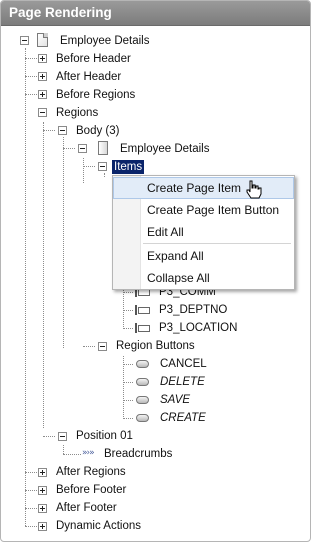 The width and height of the screenshot is (320, 542). I want to click on tree-node-button: CANCEL, so click(183, 364).